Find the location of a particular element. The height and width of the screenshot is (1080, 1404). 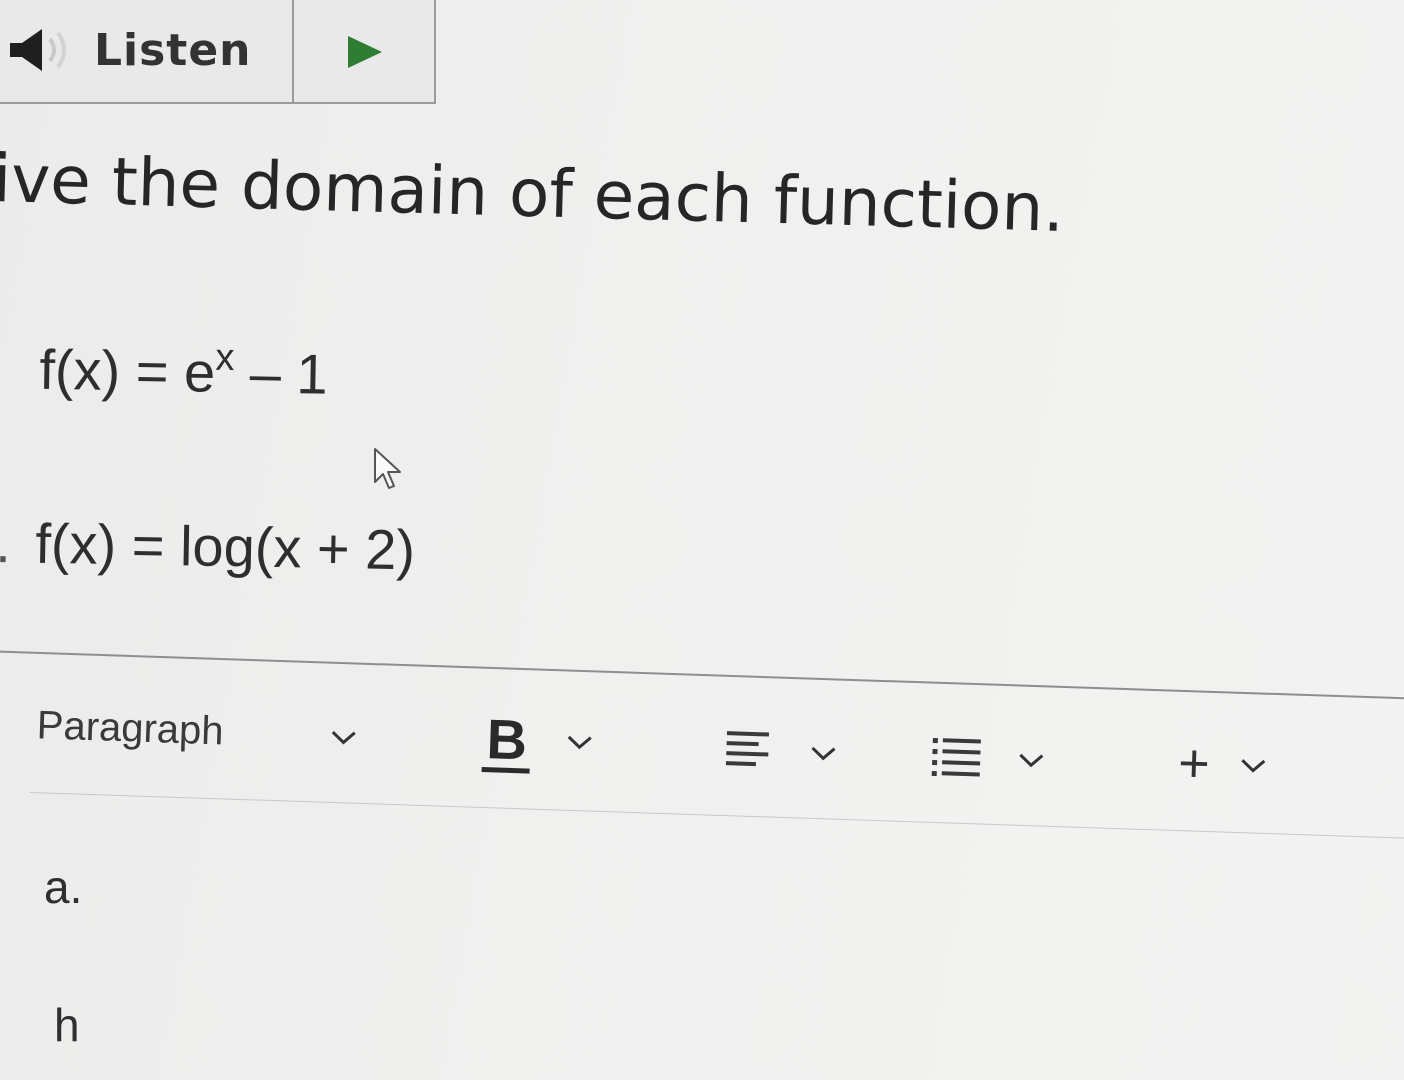

answer-line-b: h is located at coordinates (67, 1025).